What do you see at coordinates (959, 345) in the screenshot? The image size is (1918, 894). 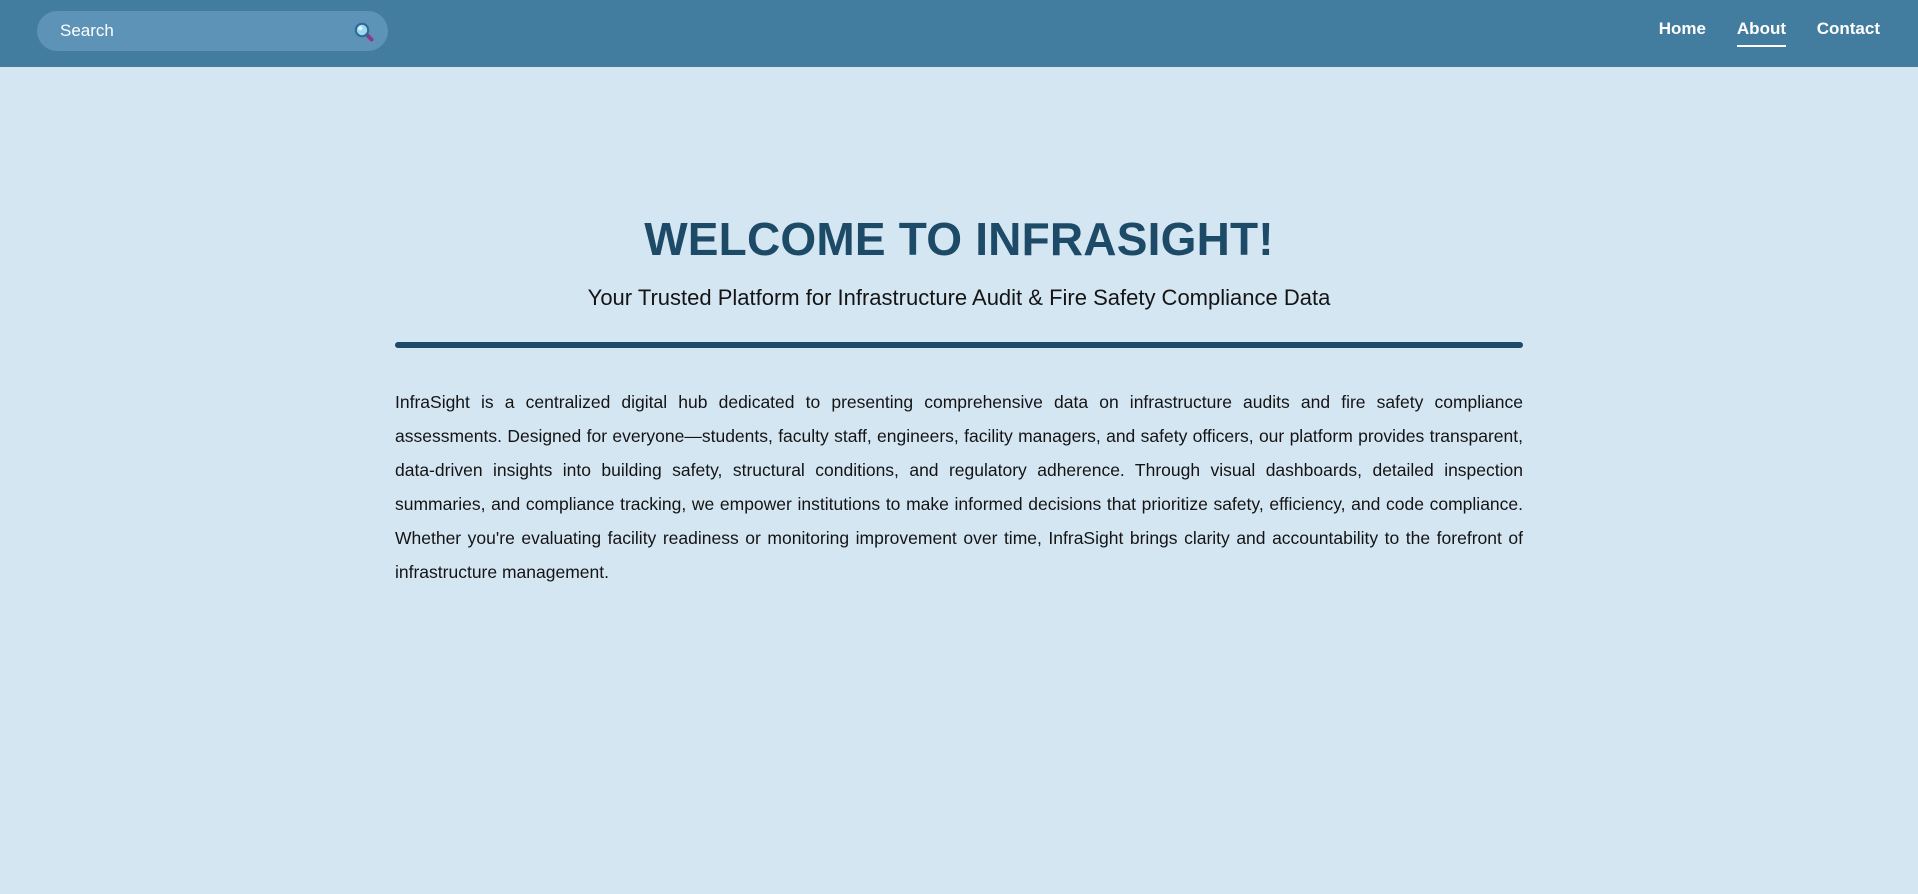 I see `section-divider` at bounding box center [959, 345].